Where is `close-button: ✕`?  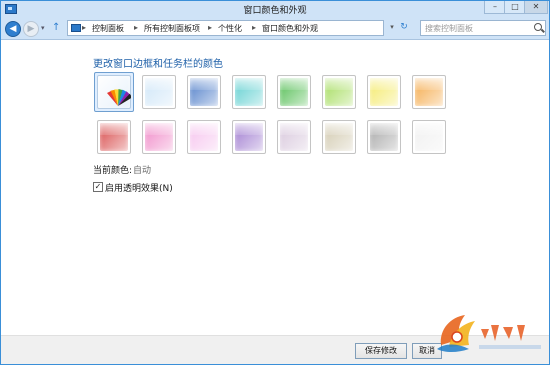
close-button: ✕ is located at coordinates (536, 7).